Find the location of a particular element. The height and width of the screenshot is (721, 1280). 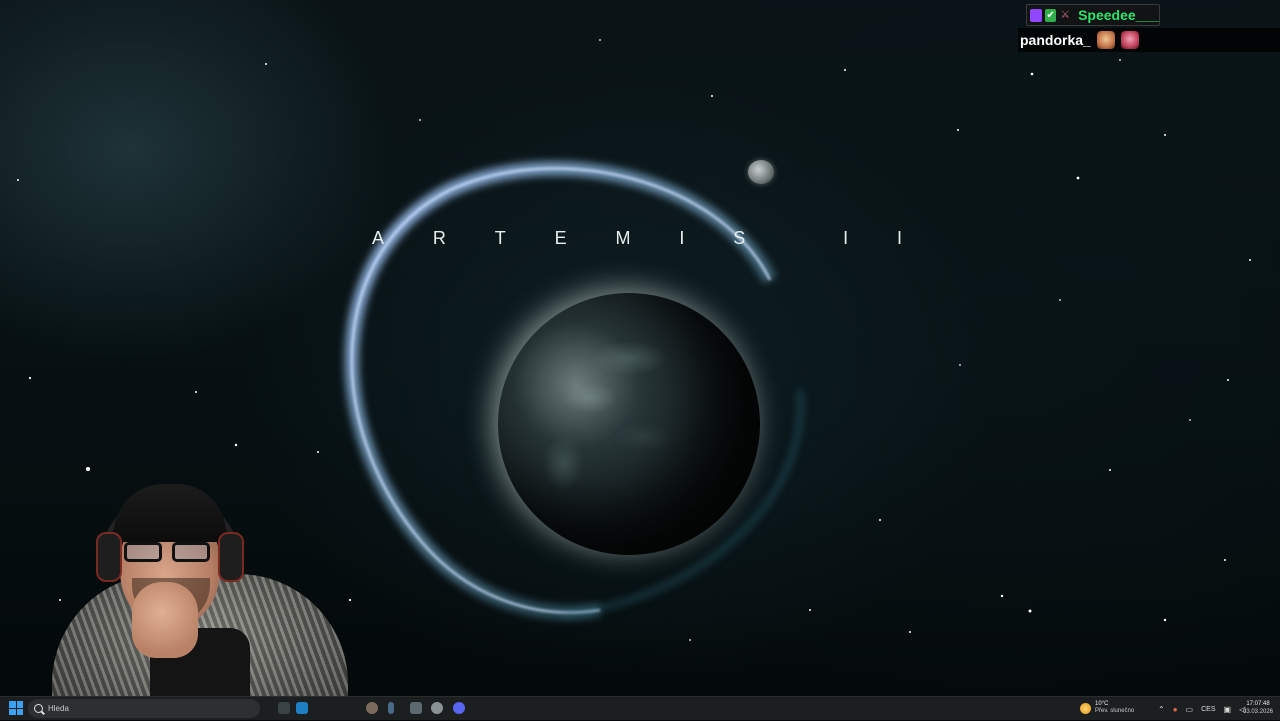

weather-widget: 10°C Přev. slunečno is located at coordinates (1107, 708).